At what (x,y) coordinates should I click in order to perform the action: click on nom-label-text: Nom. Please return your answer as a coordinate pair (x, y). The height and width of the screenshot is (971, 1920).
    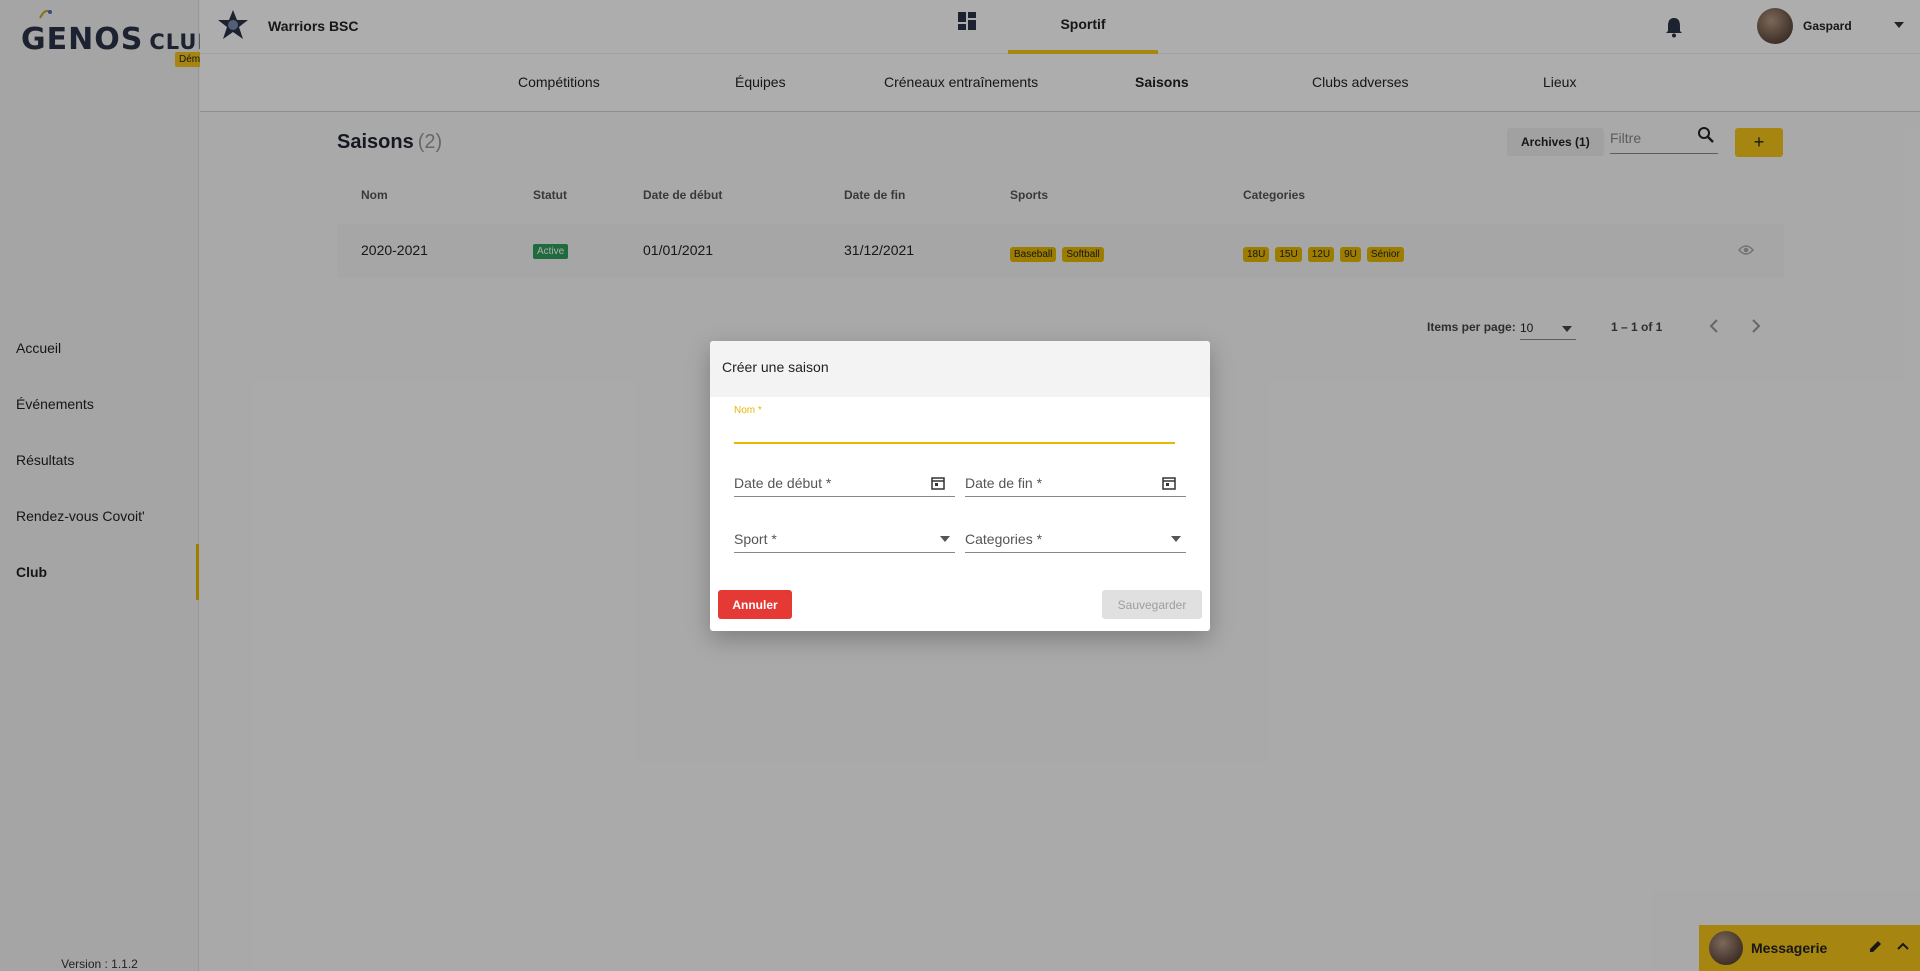
    Looking at the image, I should click on (745, 410).